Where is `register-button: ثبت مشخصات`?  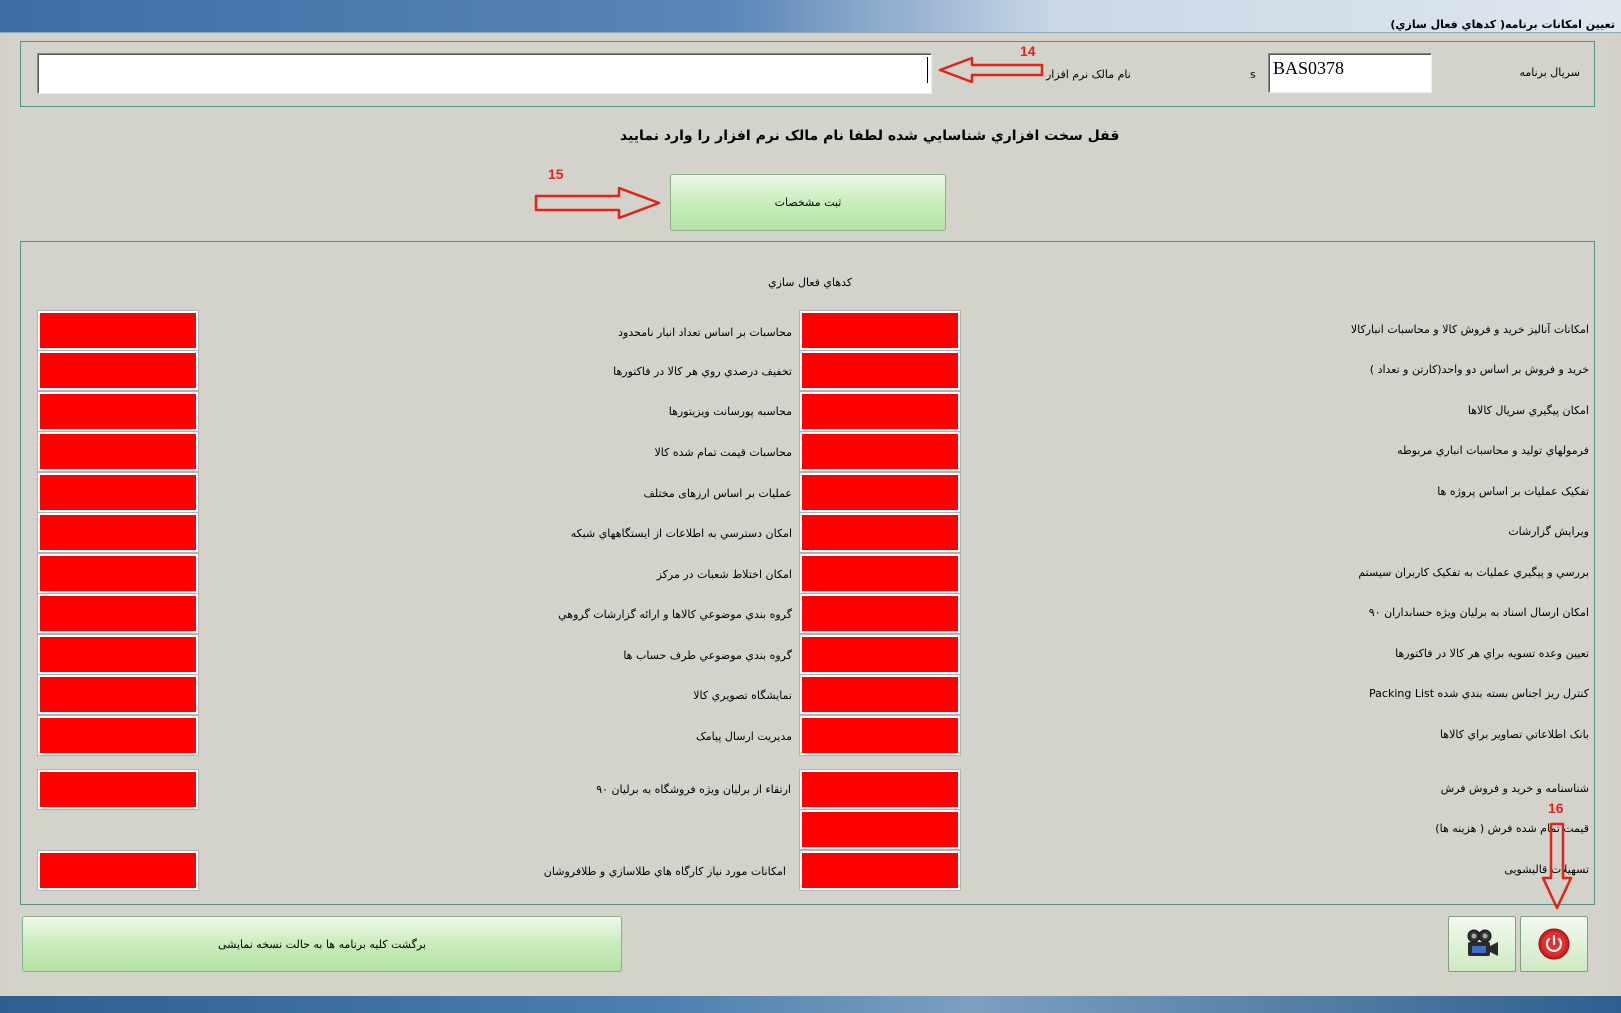
register-button: ثبت مشخصات is located at coordinates (808, 202).